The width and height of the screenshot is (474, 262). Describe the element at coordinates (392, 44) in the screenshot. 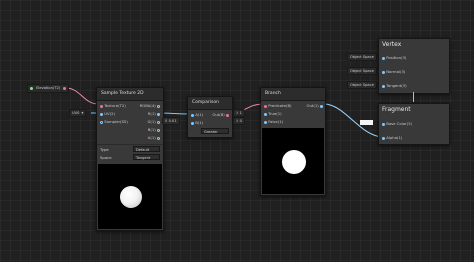

I see `vertex-title: Vertex` at that location.